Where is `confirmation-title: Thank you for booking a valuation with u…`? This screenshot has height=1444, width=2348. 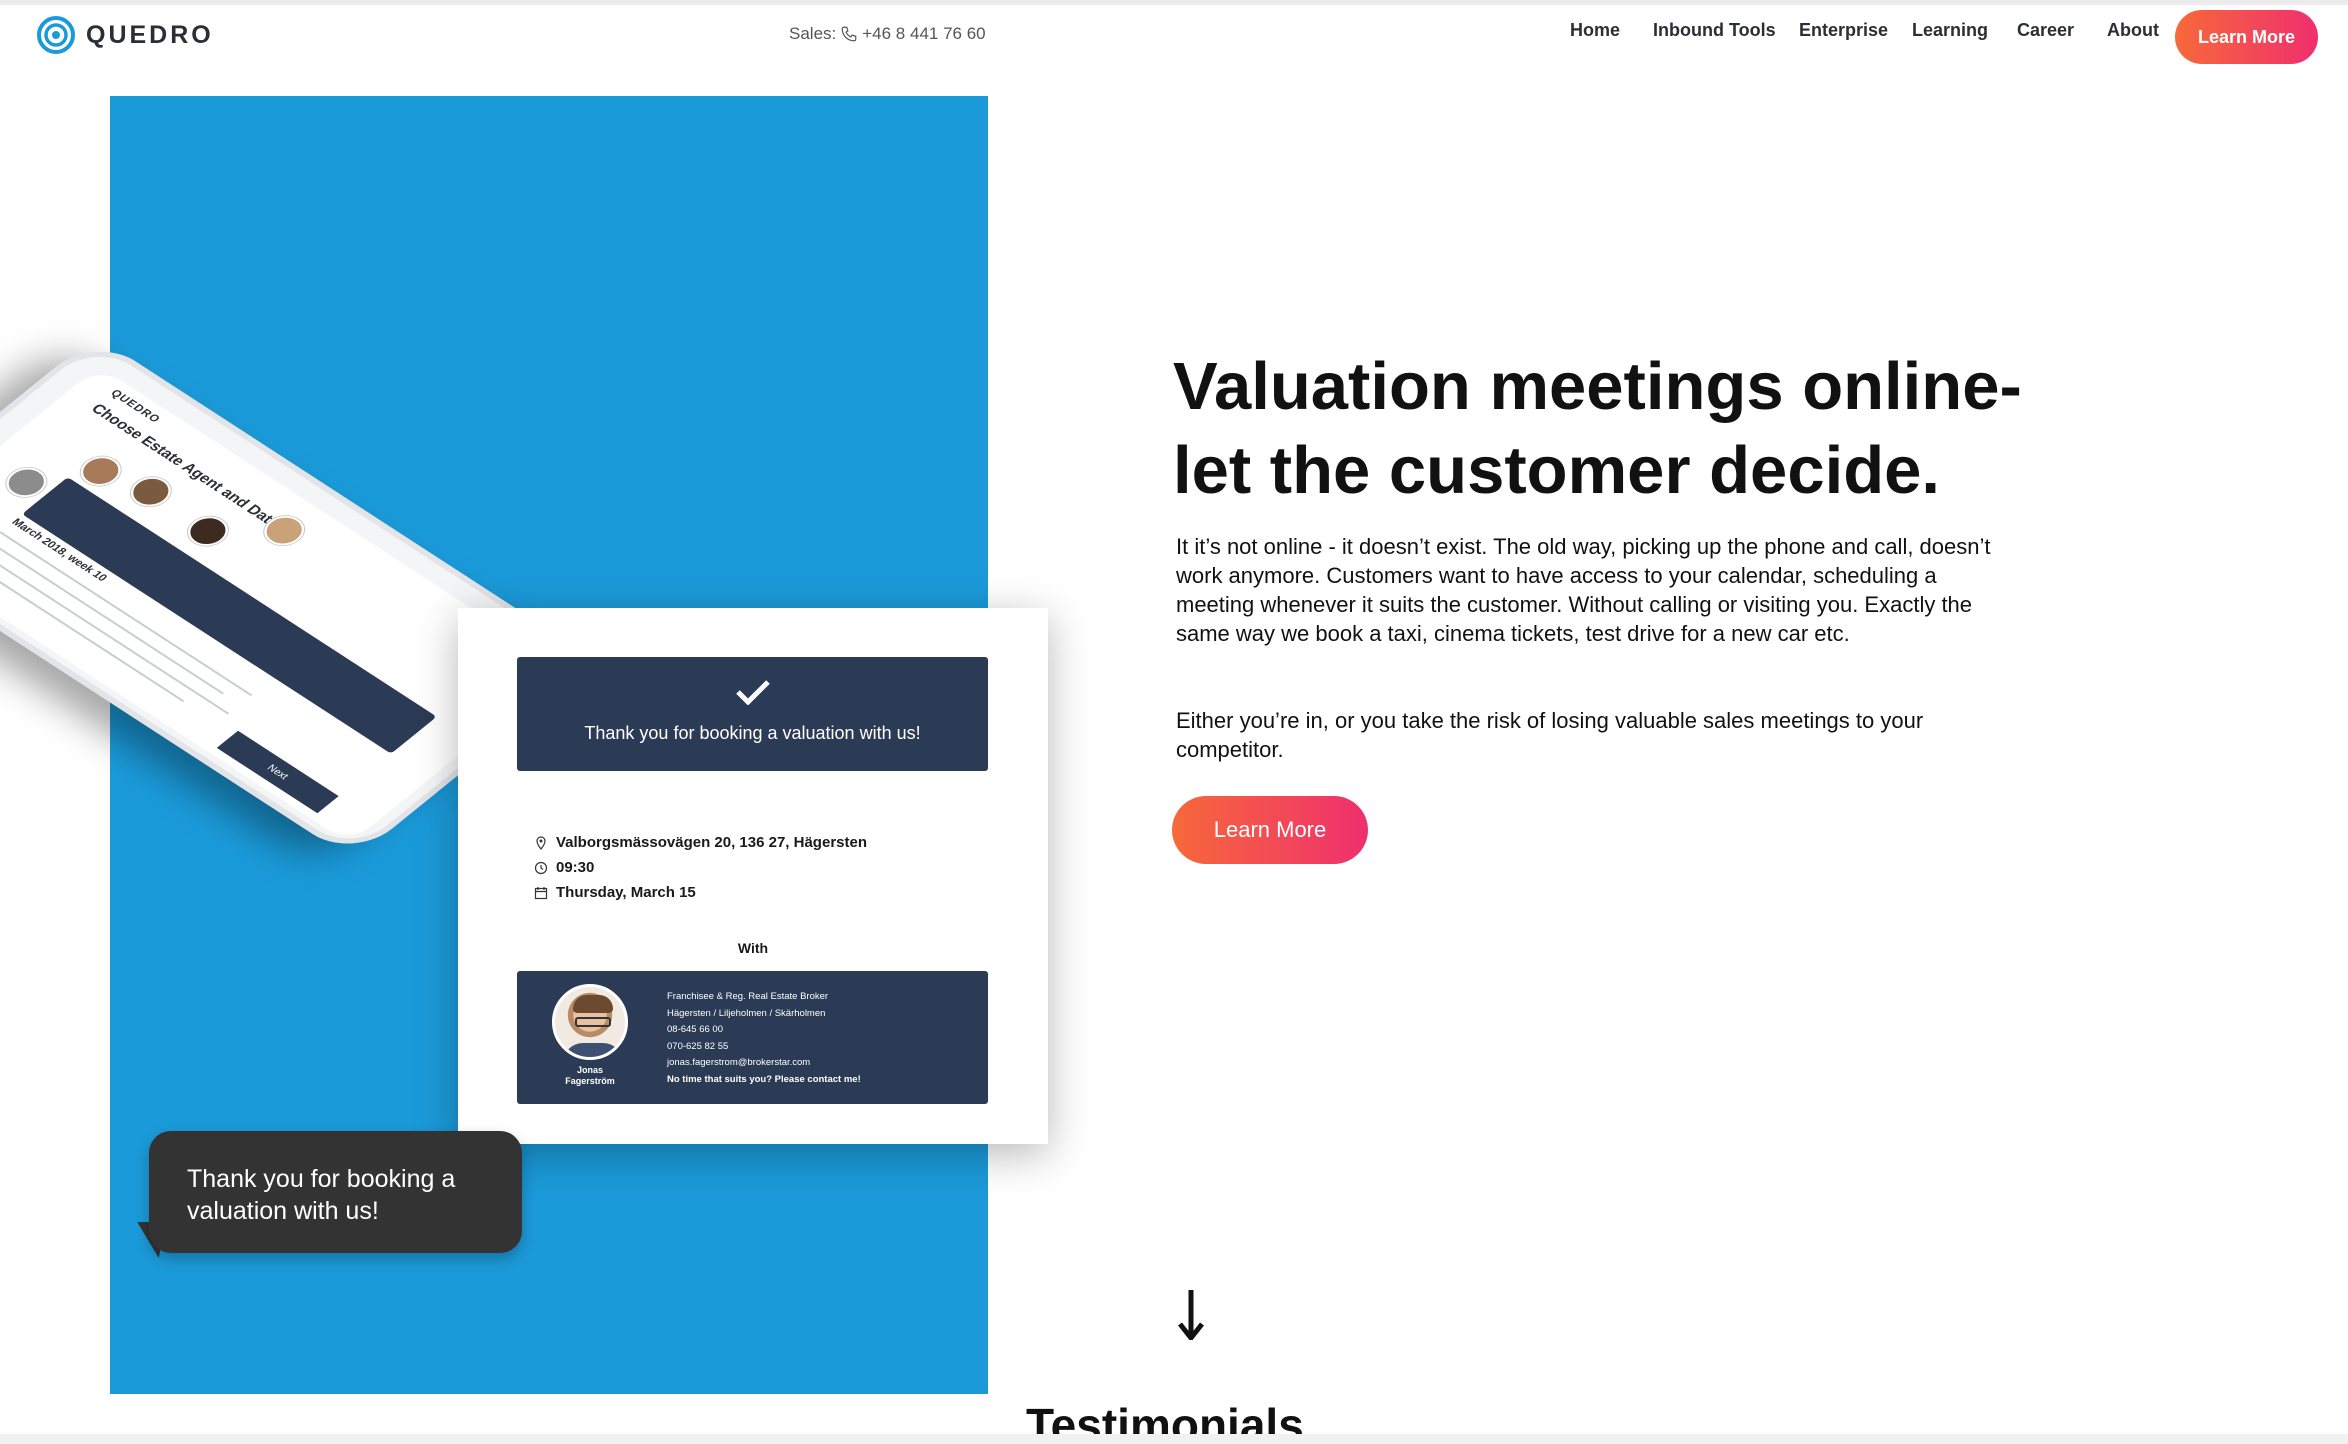 confirmation-title: Thank you for booking a valuation with u… is located at coordinates (752, 733).